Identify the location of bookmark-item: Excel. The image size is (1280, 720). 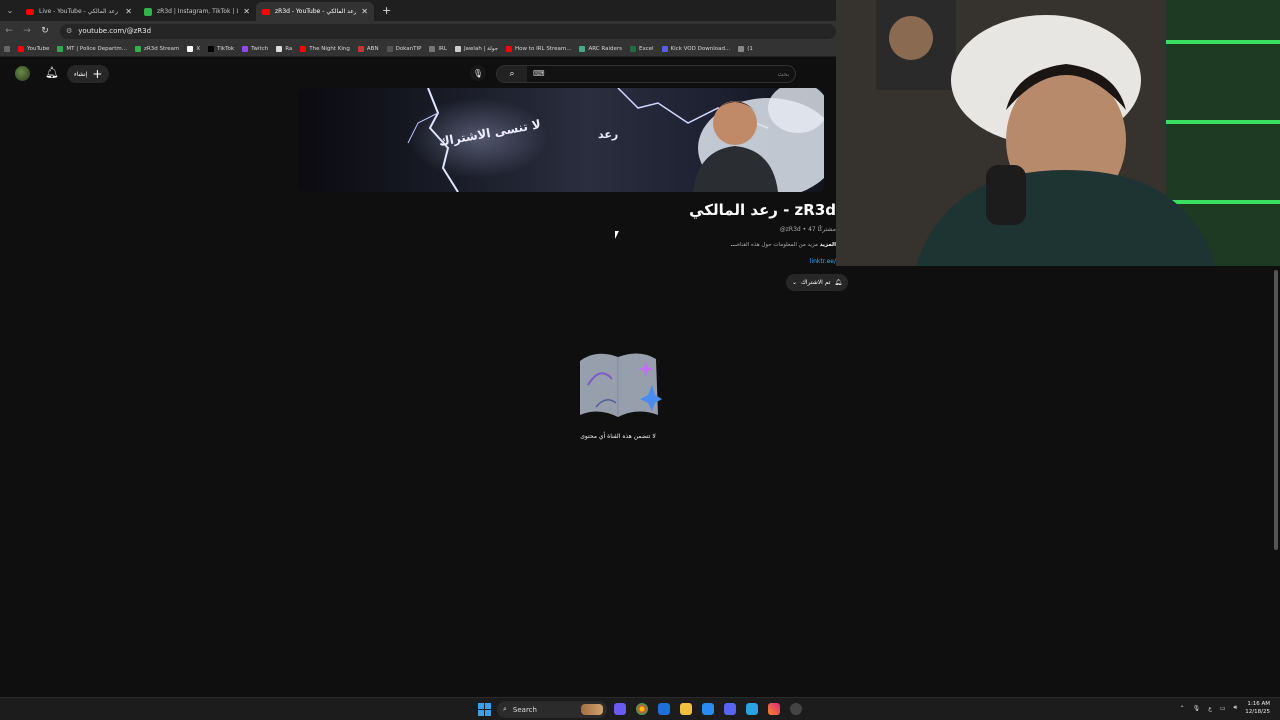
(641, 48).